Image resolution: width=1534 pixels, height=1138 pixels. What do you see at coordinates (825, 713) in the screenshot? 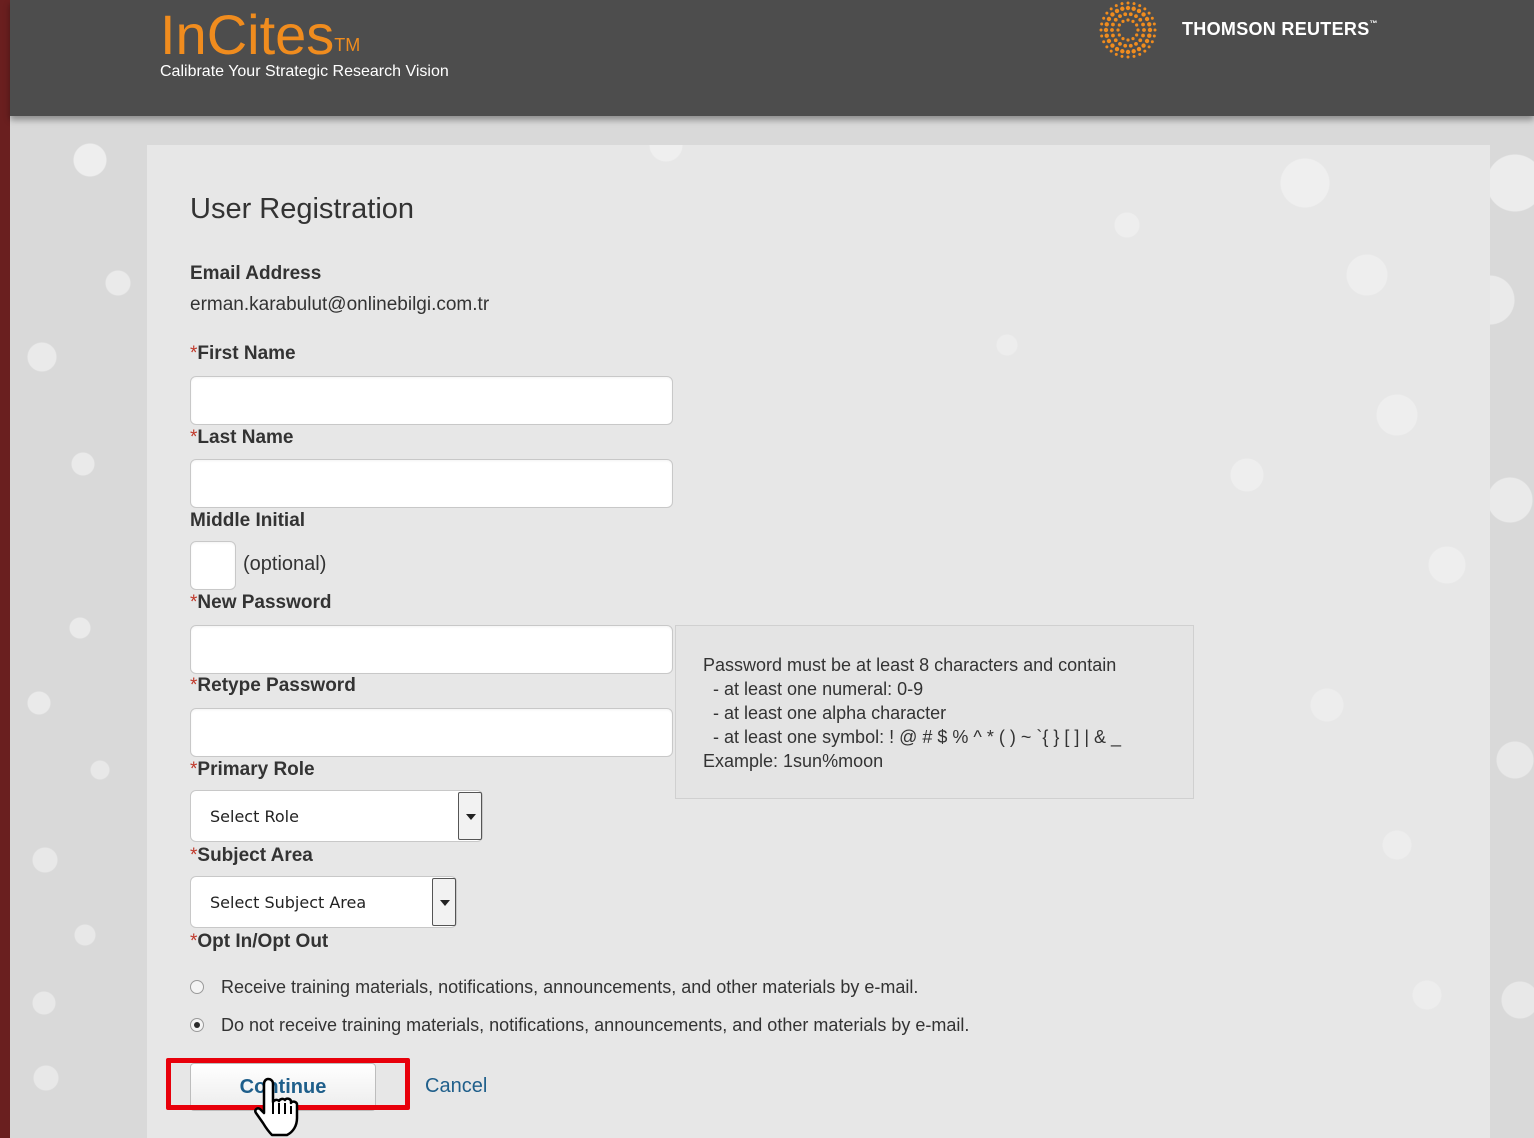
I see `password-rule: - at least one alpha character` at bounding box center [825, 713].